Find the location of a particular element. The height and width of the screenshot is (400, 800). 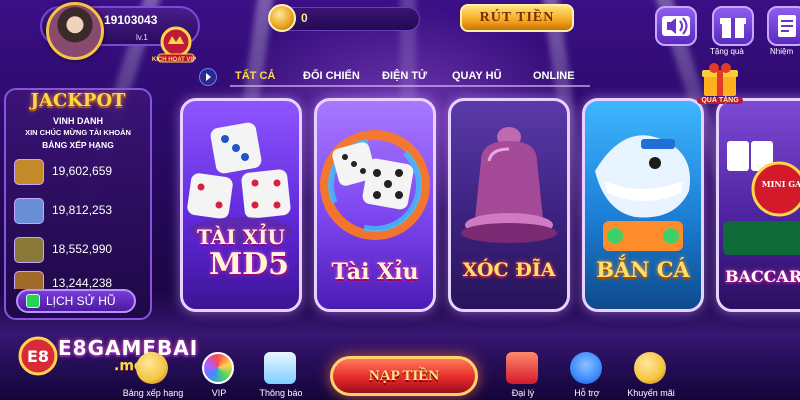

nav-notifications: Thông báo is located at coordinates (281, 376).